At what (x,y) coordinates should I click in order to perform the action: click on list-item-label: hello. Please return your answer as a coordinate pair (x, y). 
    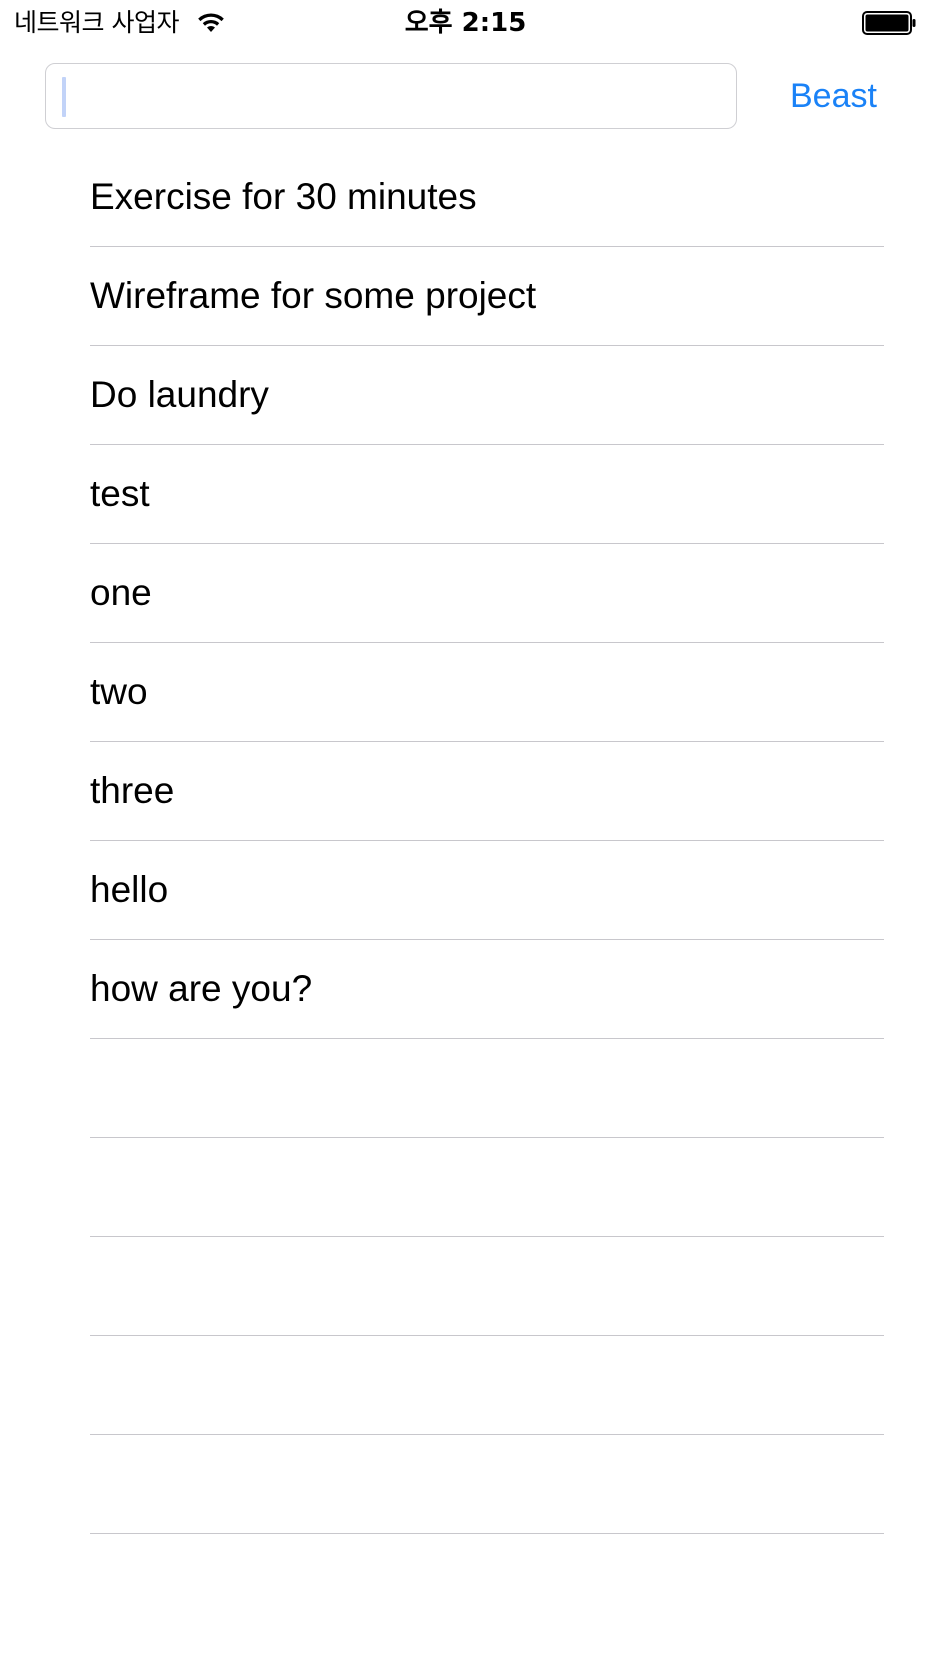
    Looking at the image, I should click on (129, 889).